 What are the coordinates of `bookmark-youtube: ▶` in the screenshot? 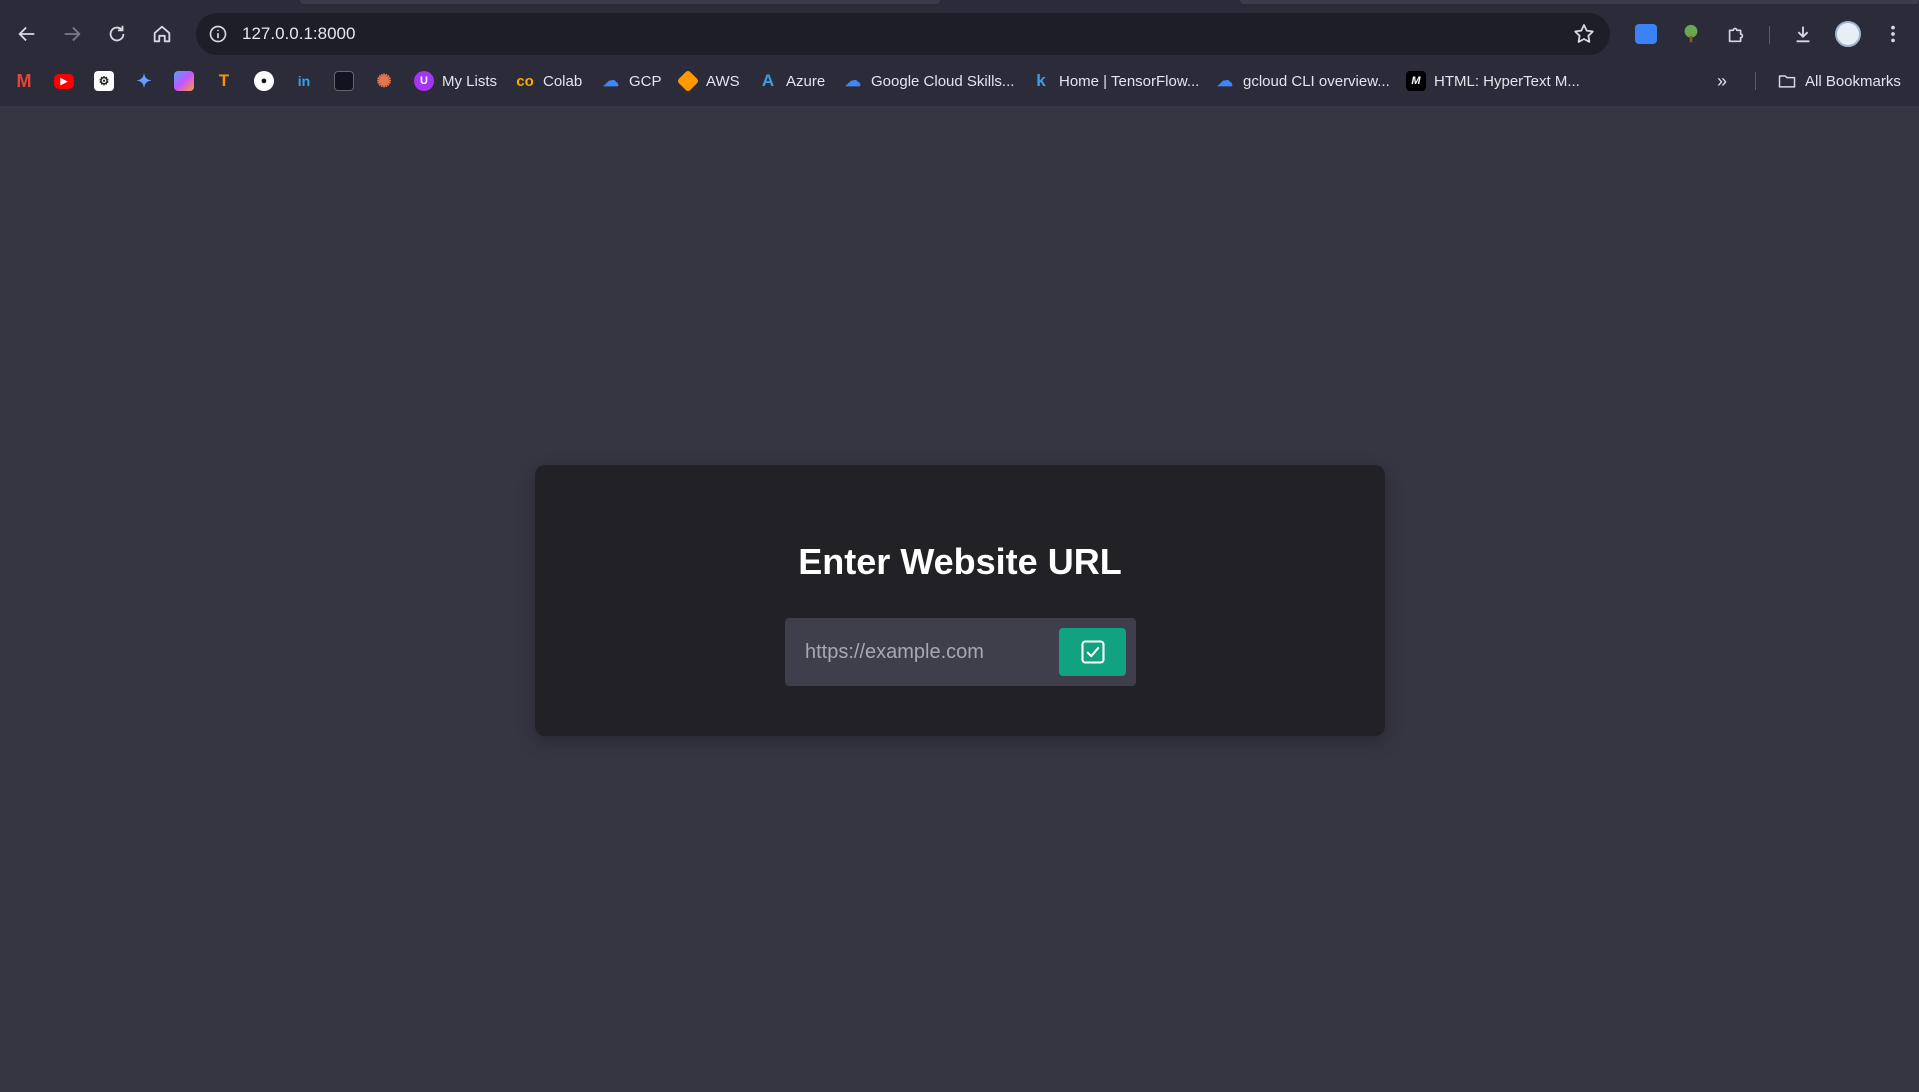 It's located at (64, 81).